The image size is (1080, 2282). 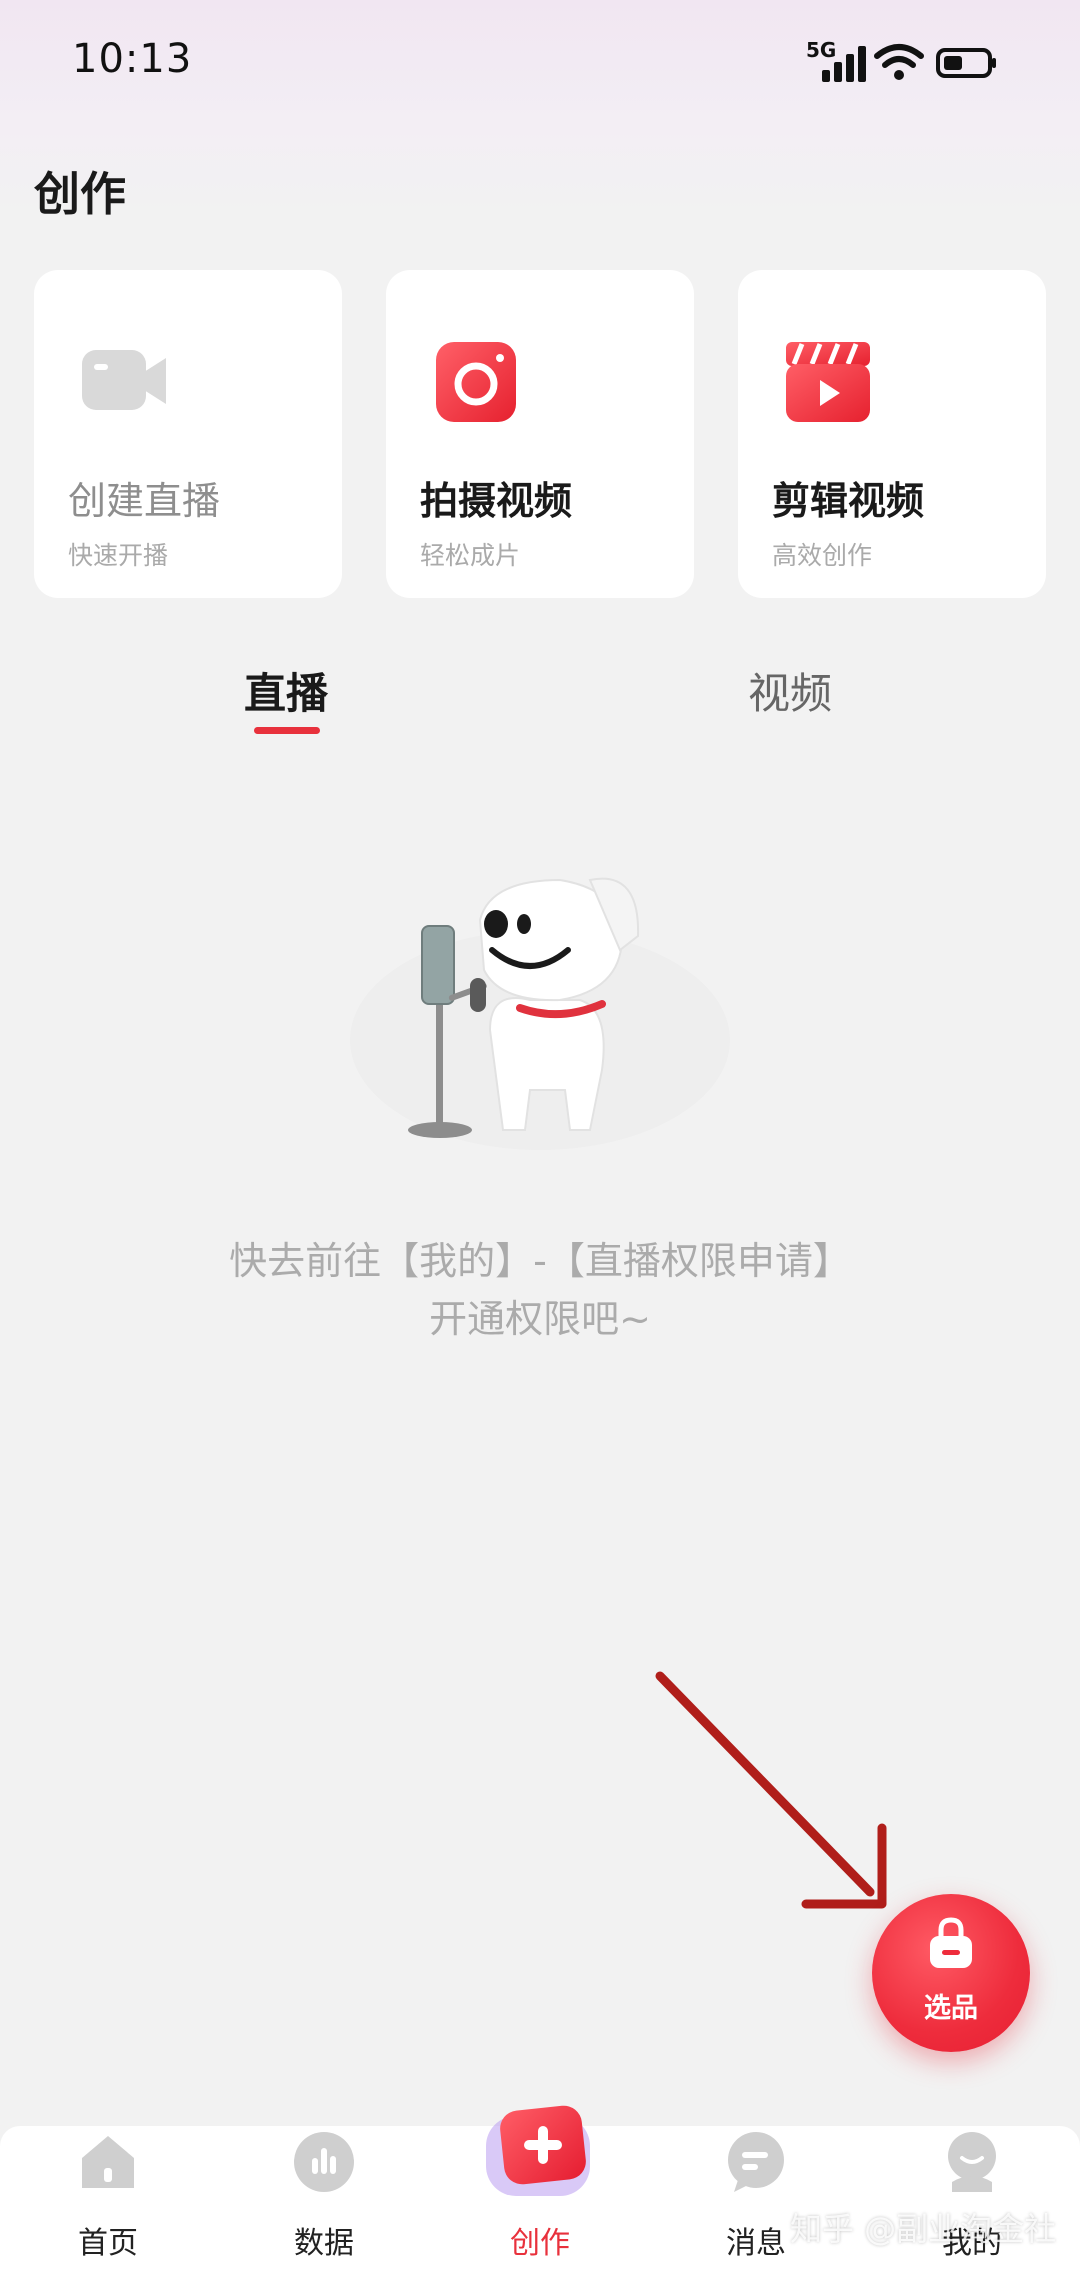 What do you see at coordinates (822, 555) in the screenshot?
I see `card-subtitle: 高效创作` at bounding box center [822, 555].